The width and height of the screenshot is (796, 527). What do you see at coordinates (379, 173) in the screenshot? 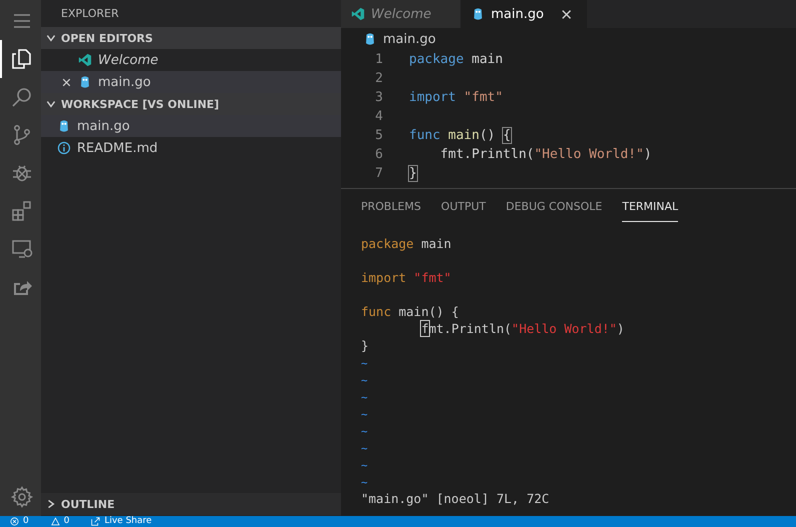
I see `line-number: 7` at bounding box center [379, 173].